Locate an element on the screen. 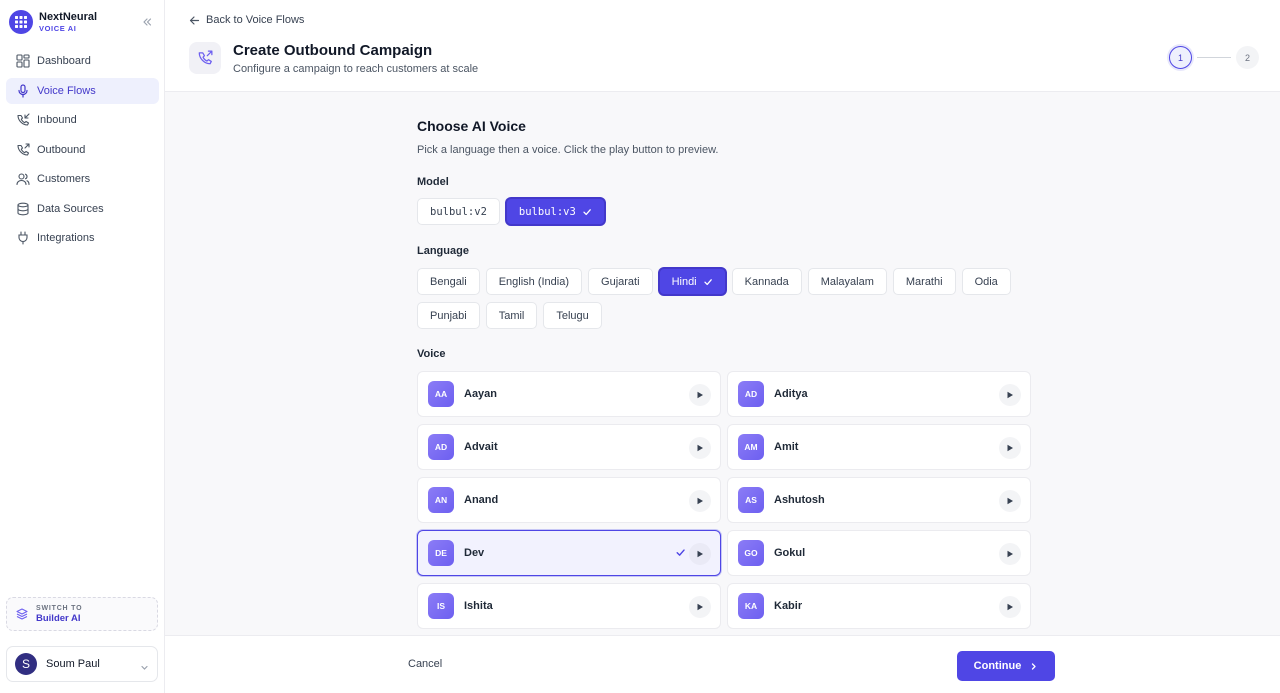 This screenshot has width=1280, height=693. model-option-label: bulbul:v3 is located at coordinates (547, 211).